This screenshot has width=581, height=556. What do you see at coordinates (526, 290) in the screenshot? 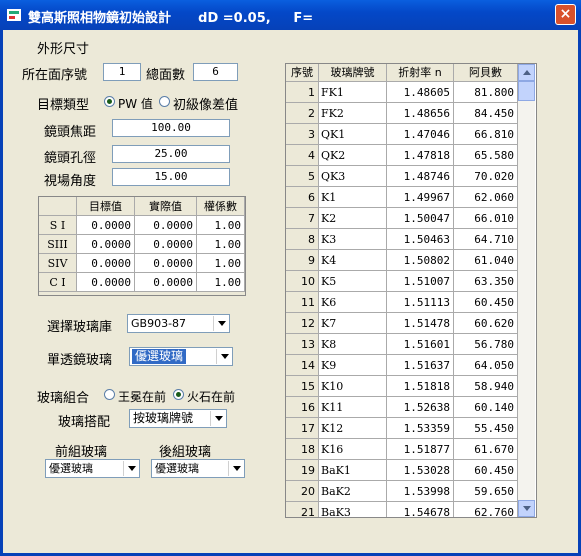
I see `glass-table-scrollbar` at bounding box center [526, 290].